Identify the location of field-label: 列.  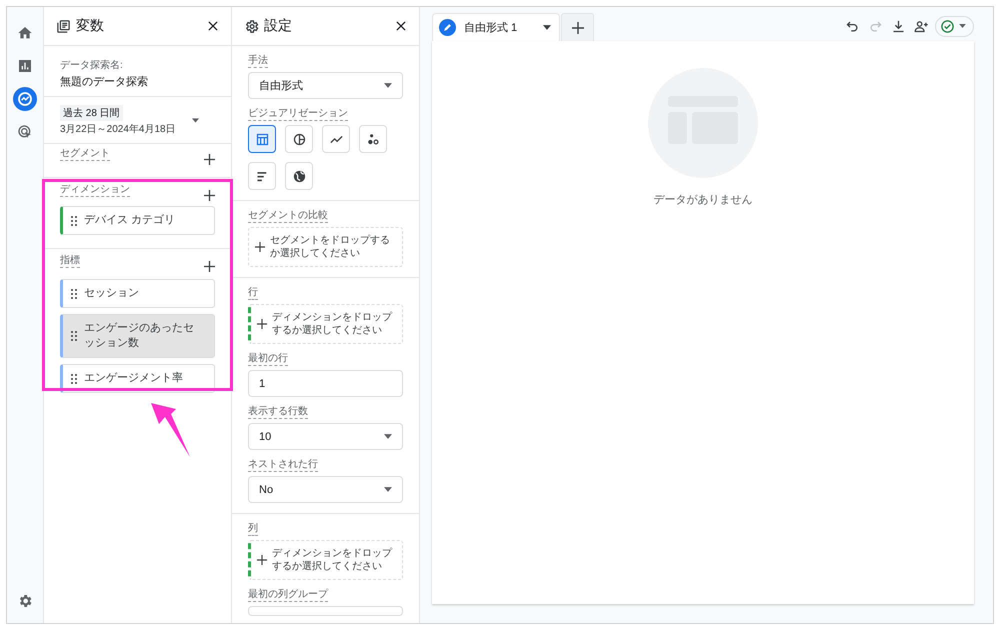
(253, 529).